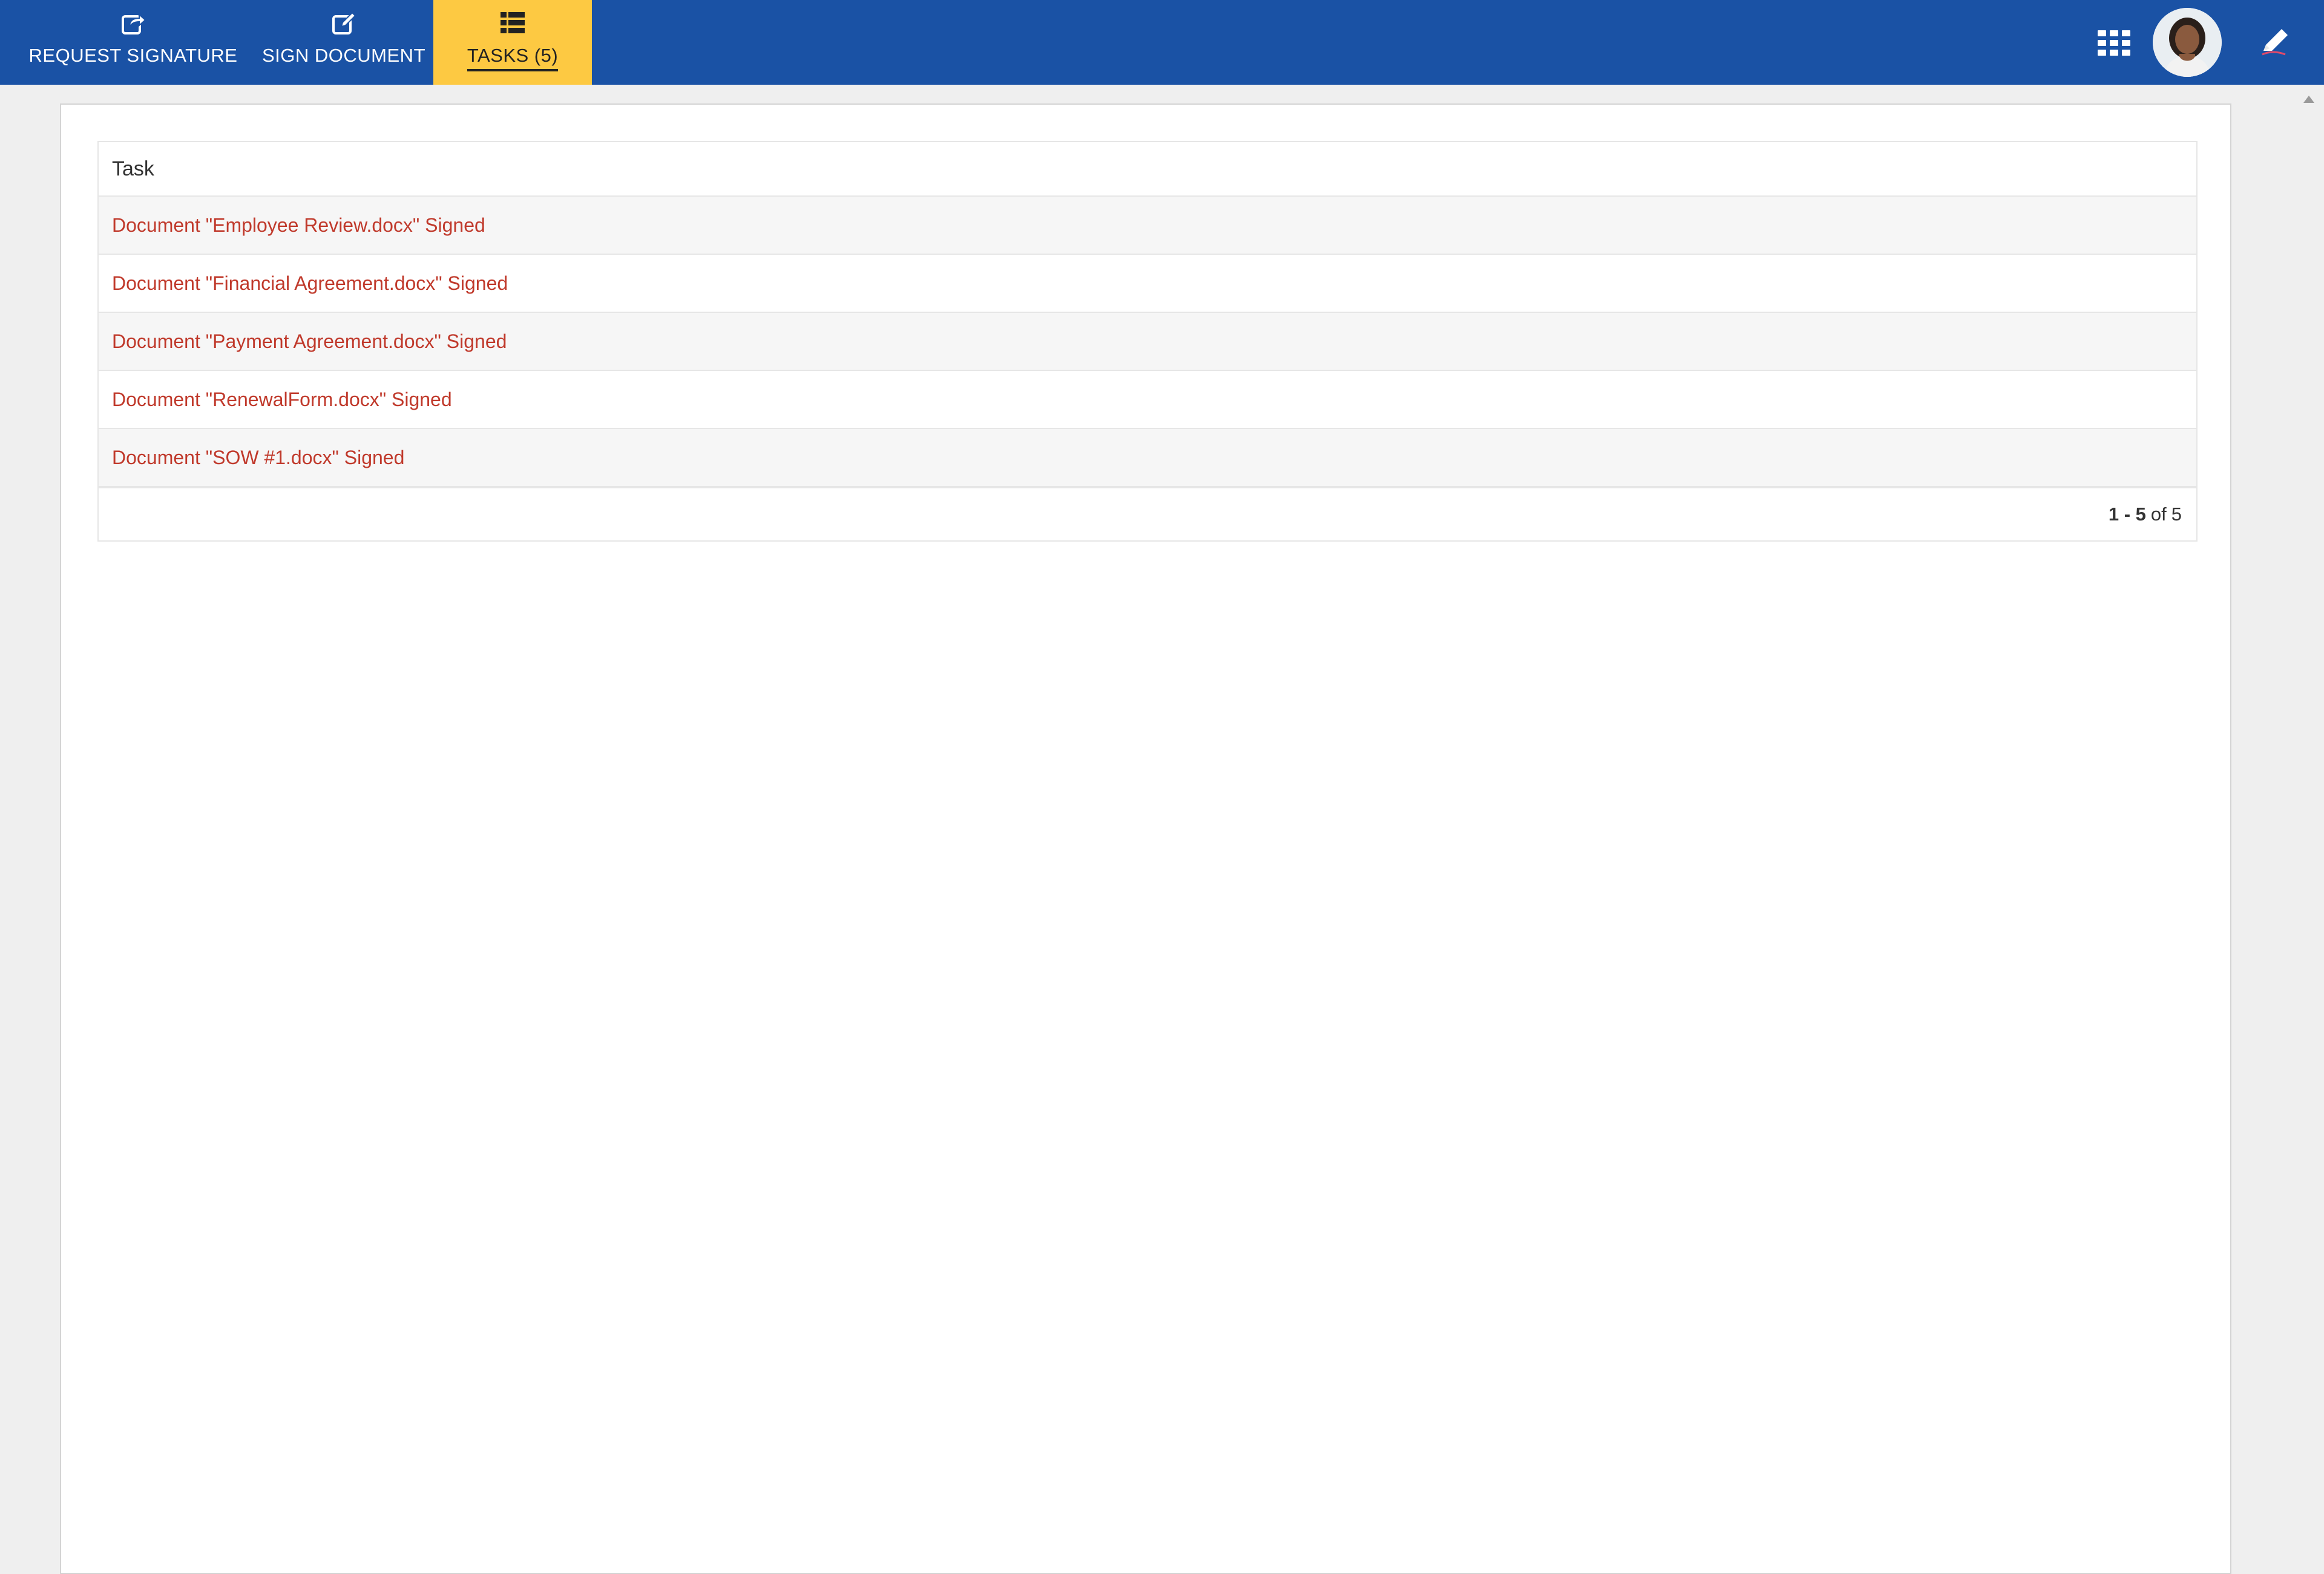  Describe the element at coordinates (1147, 169) in the screenshot. I see `table-header-task: Task` at that location.